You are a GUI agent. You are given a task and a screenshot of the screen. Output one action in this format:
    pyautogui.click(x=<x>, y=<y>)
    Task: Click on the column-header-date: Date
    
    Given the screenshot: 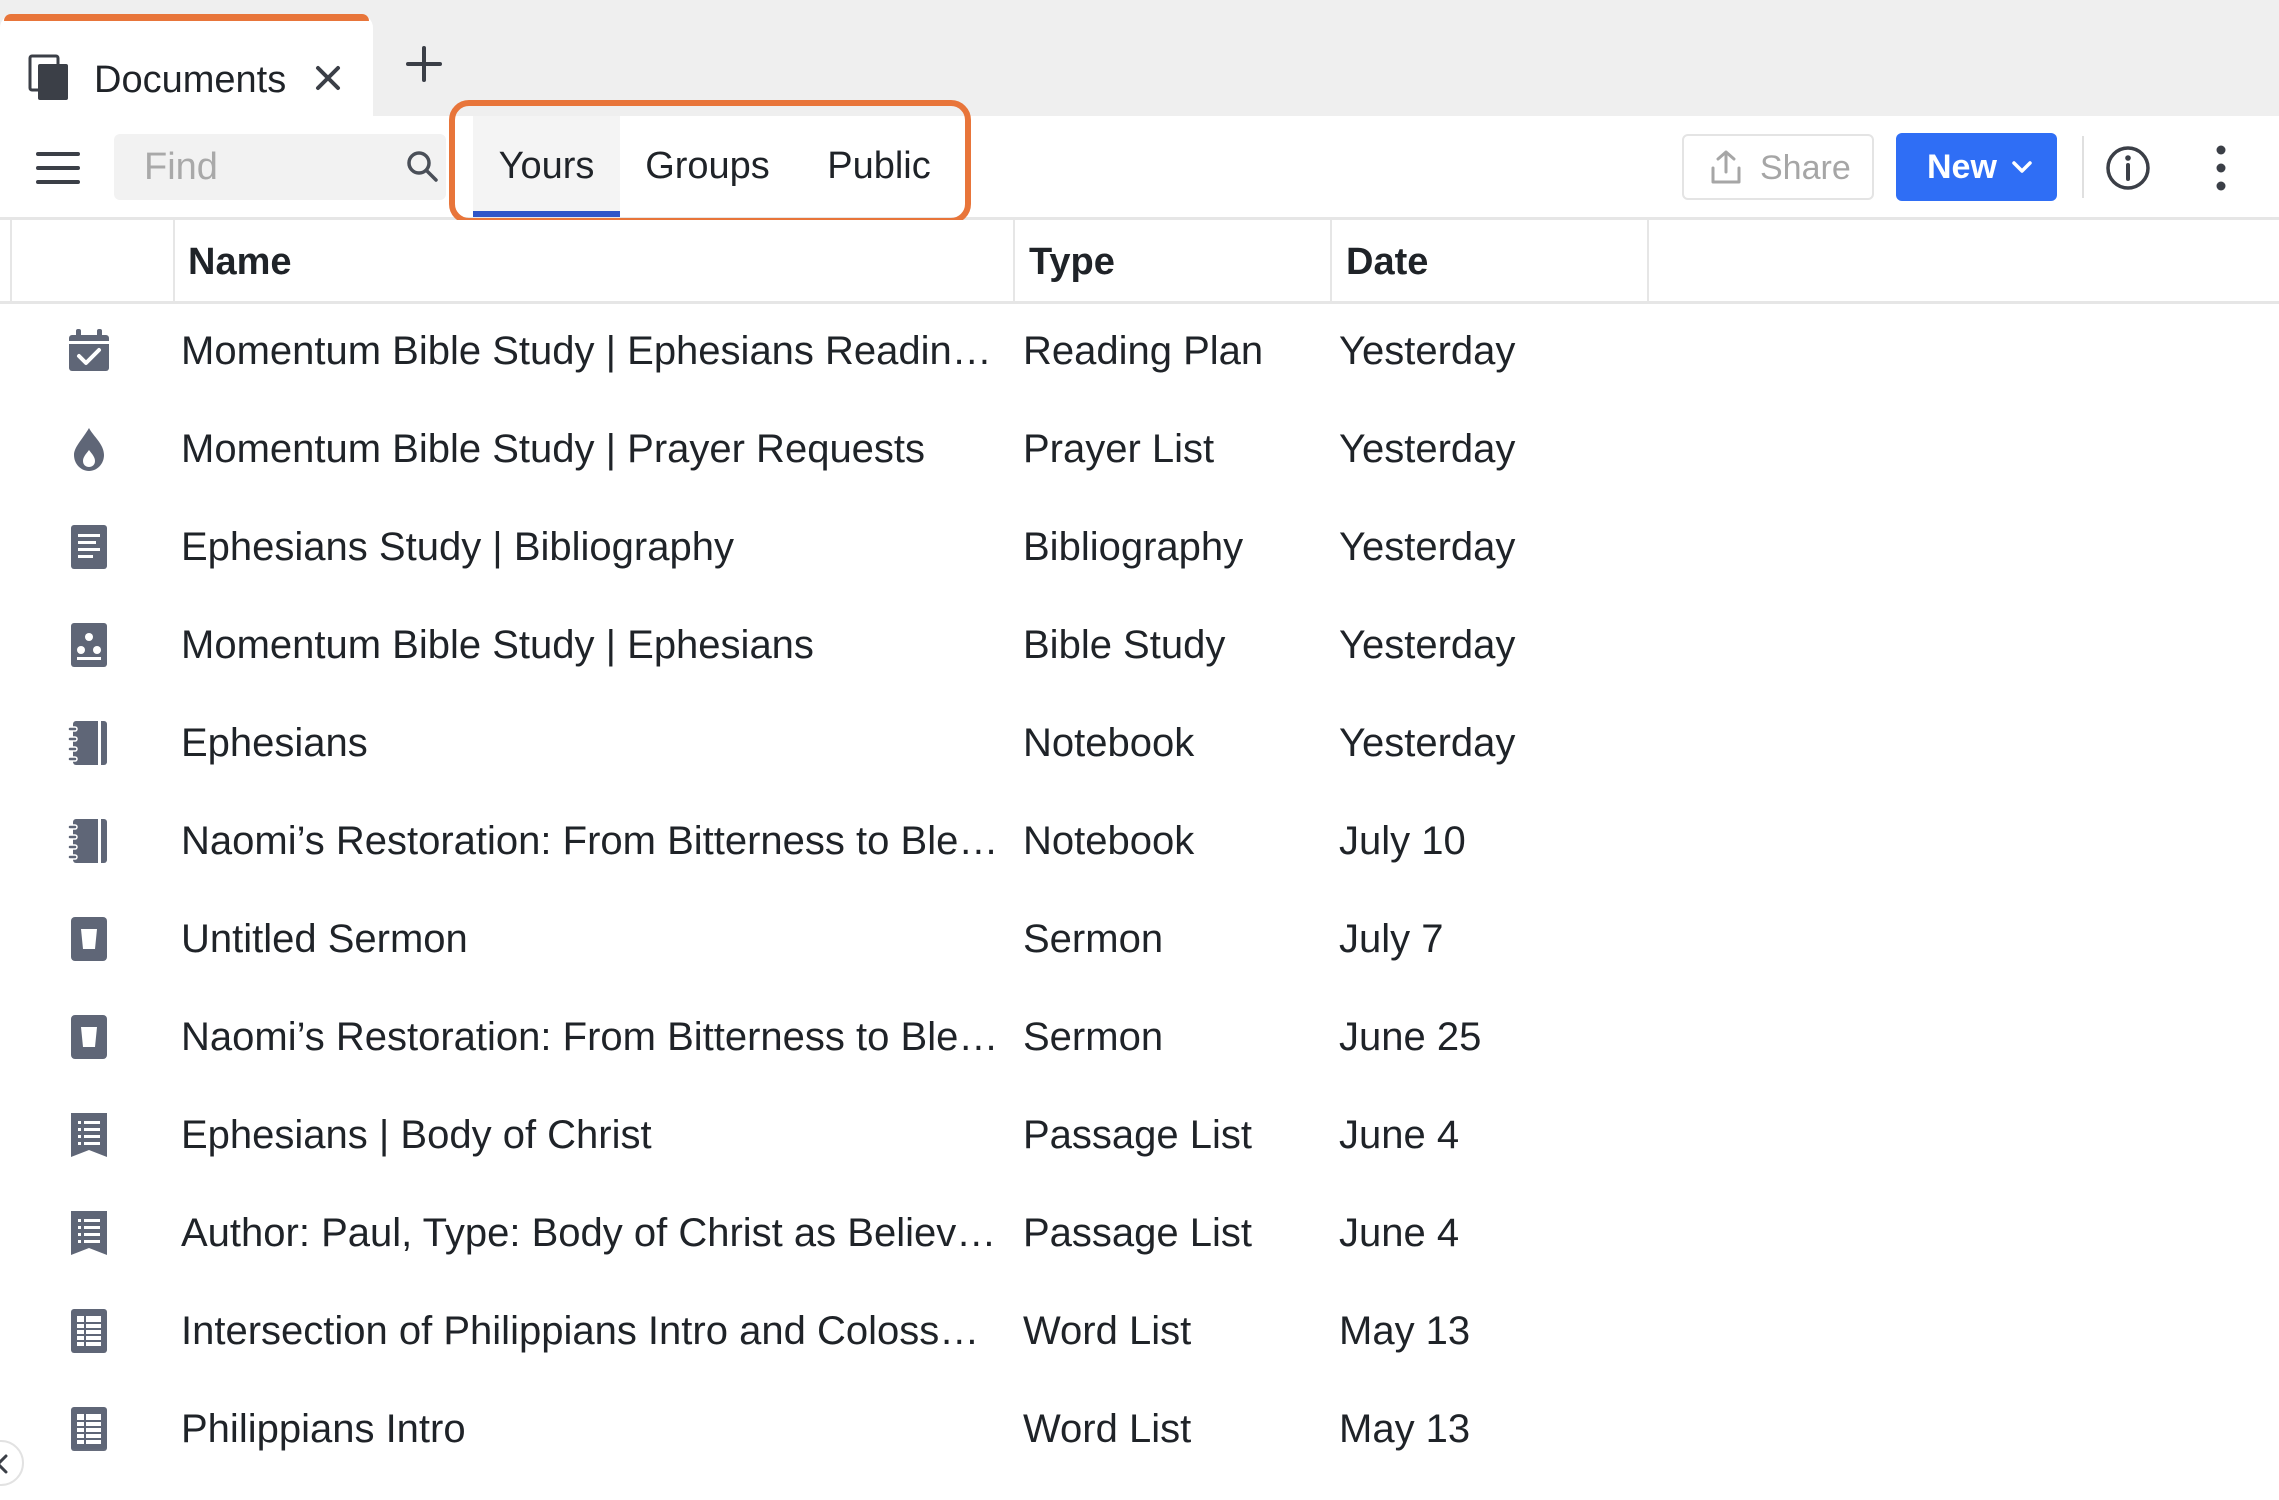 What is the action you would take?
    pyautogui.click(x=1387, y=262)
    